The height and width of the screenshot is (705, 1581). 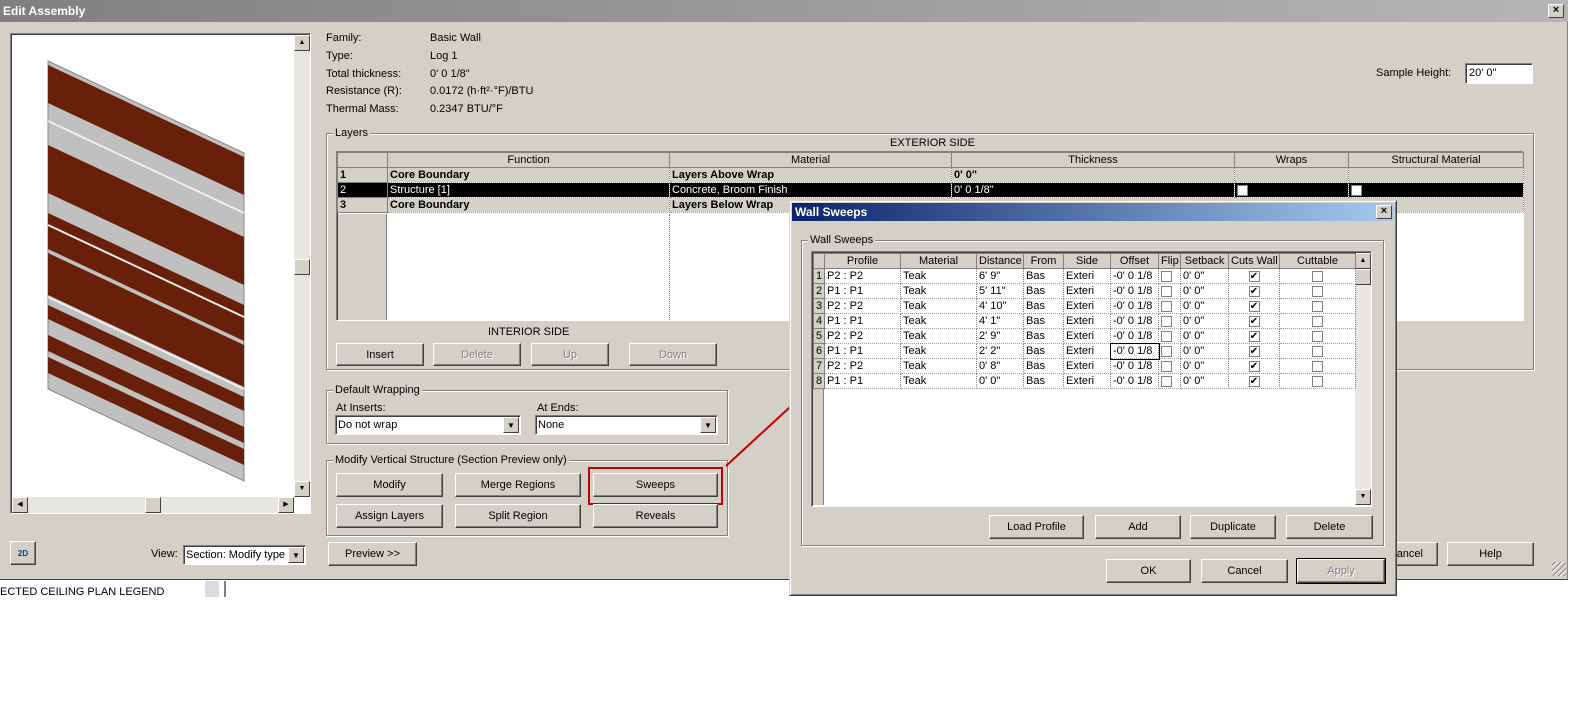 What do you see at coordinates (1000, 321) in the screenshot?
I see `sweep-distance: 4' 1"` at bounding box center [1000, 321].